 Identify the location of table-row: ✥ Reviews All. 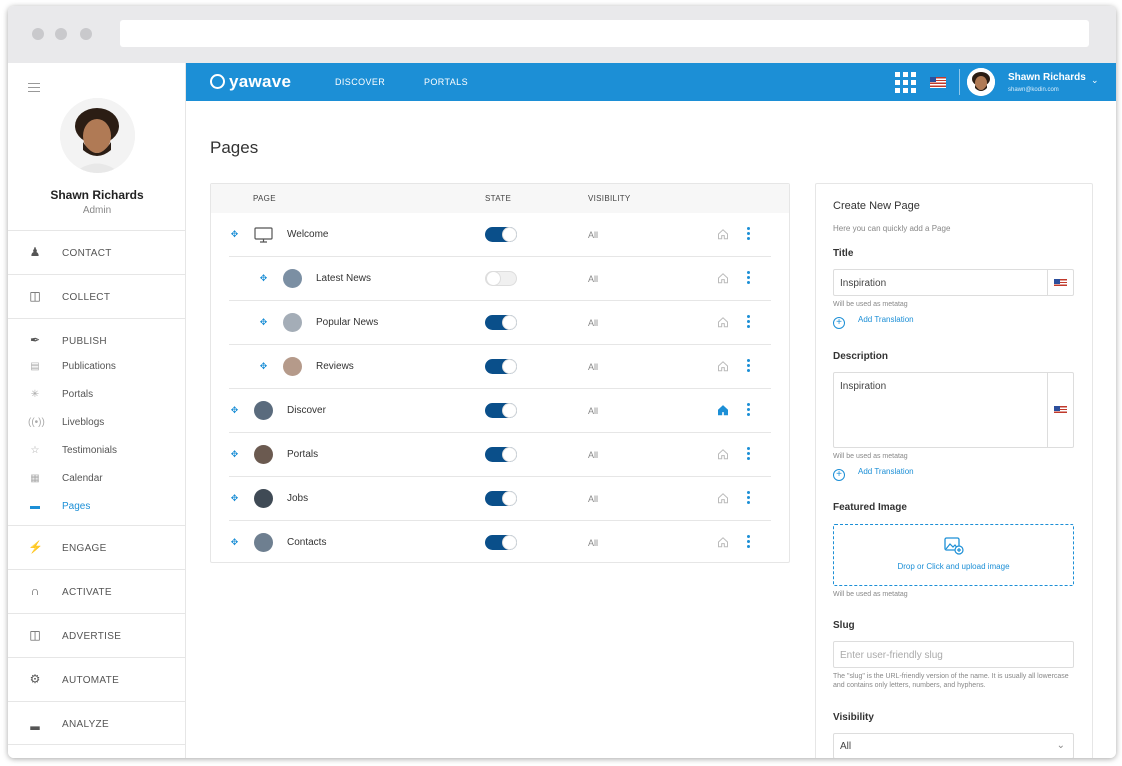
(500, 367).